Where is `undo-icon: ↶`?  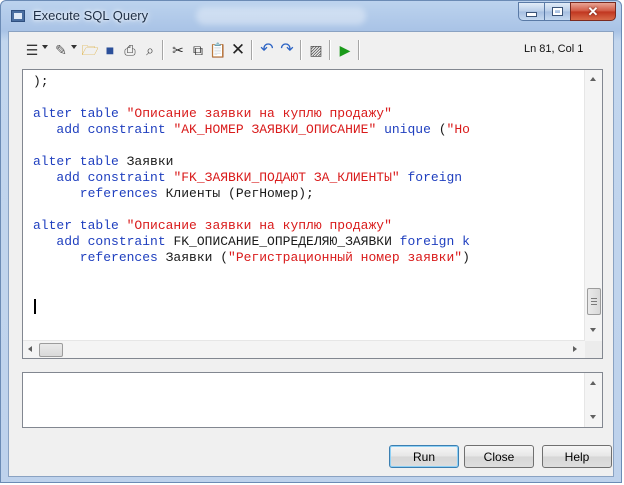 undo-icon: ↶ is located at coordinates (267, 50).